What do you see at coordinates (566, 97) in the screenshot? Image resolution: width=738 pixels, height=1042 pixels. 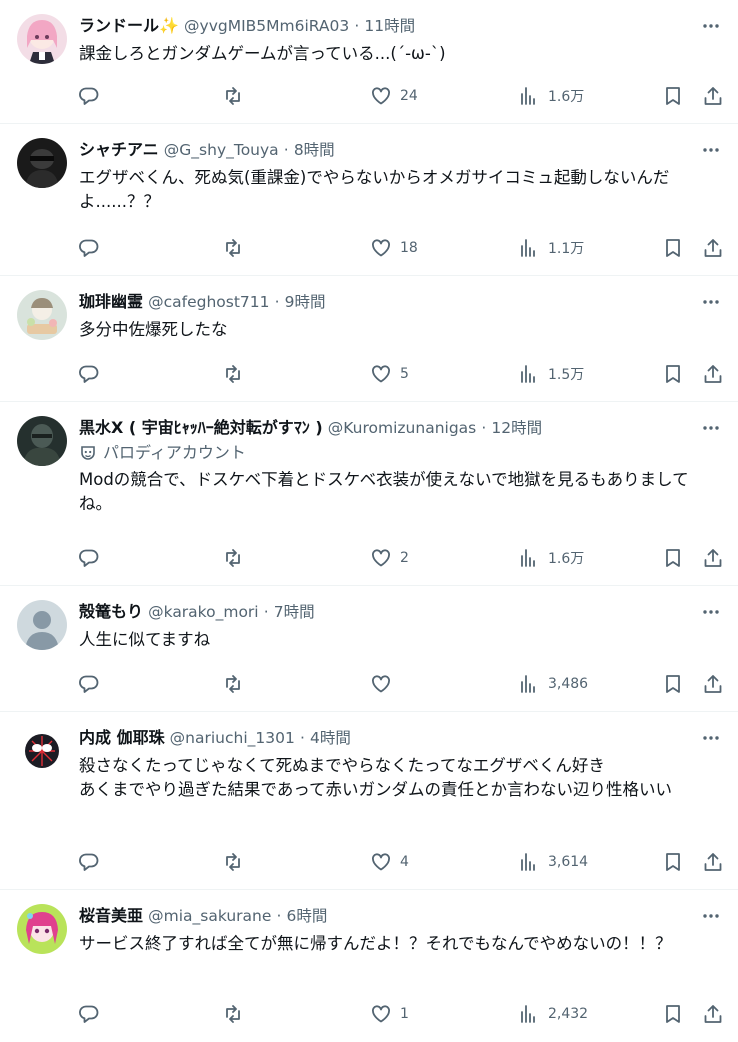 I see `view-count: 1.6万` at bounding box center [566, 97].